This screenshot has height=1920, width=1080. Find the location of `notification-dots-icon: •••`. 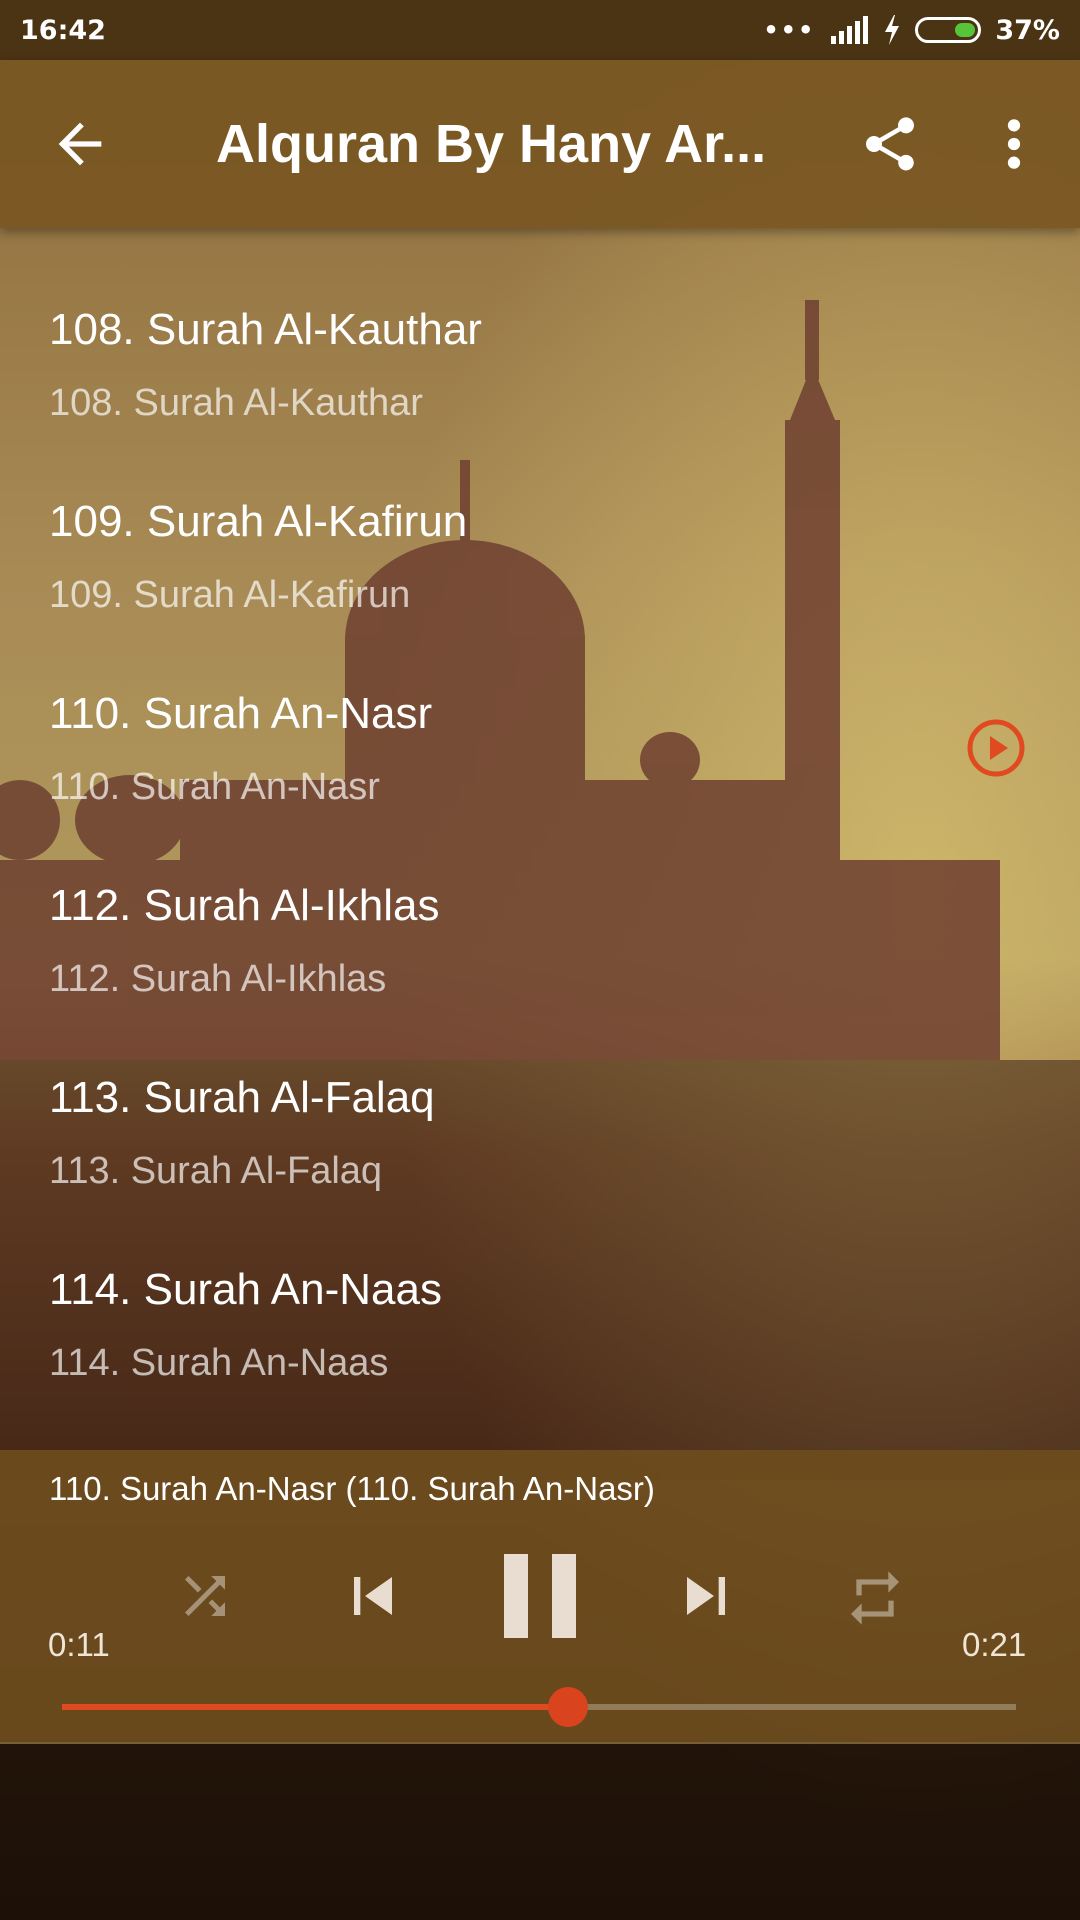

notification-dots-icon: ••• is located at coordinates (789, 30).